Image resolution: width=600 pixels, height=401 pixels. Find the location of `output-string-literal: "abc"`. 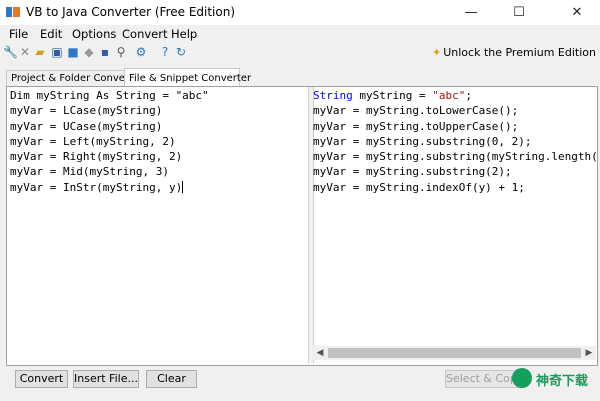

output-string-literal: "abc" is located at coordinates (449, 95).